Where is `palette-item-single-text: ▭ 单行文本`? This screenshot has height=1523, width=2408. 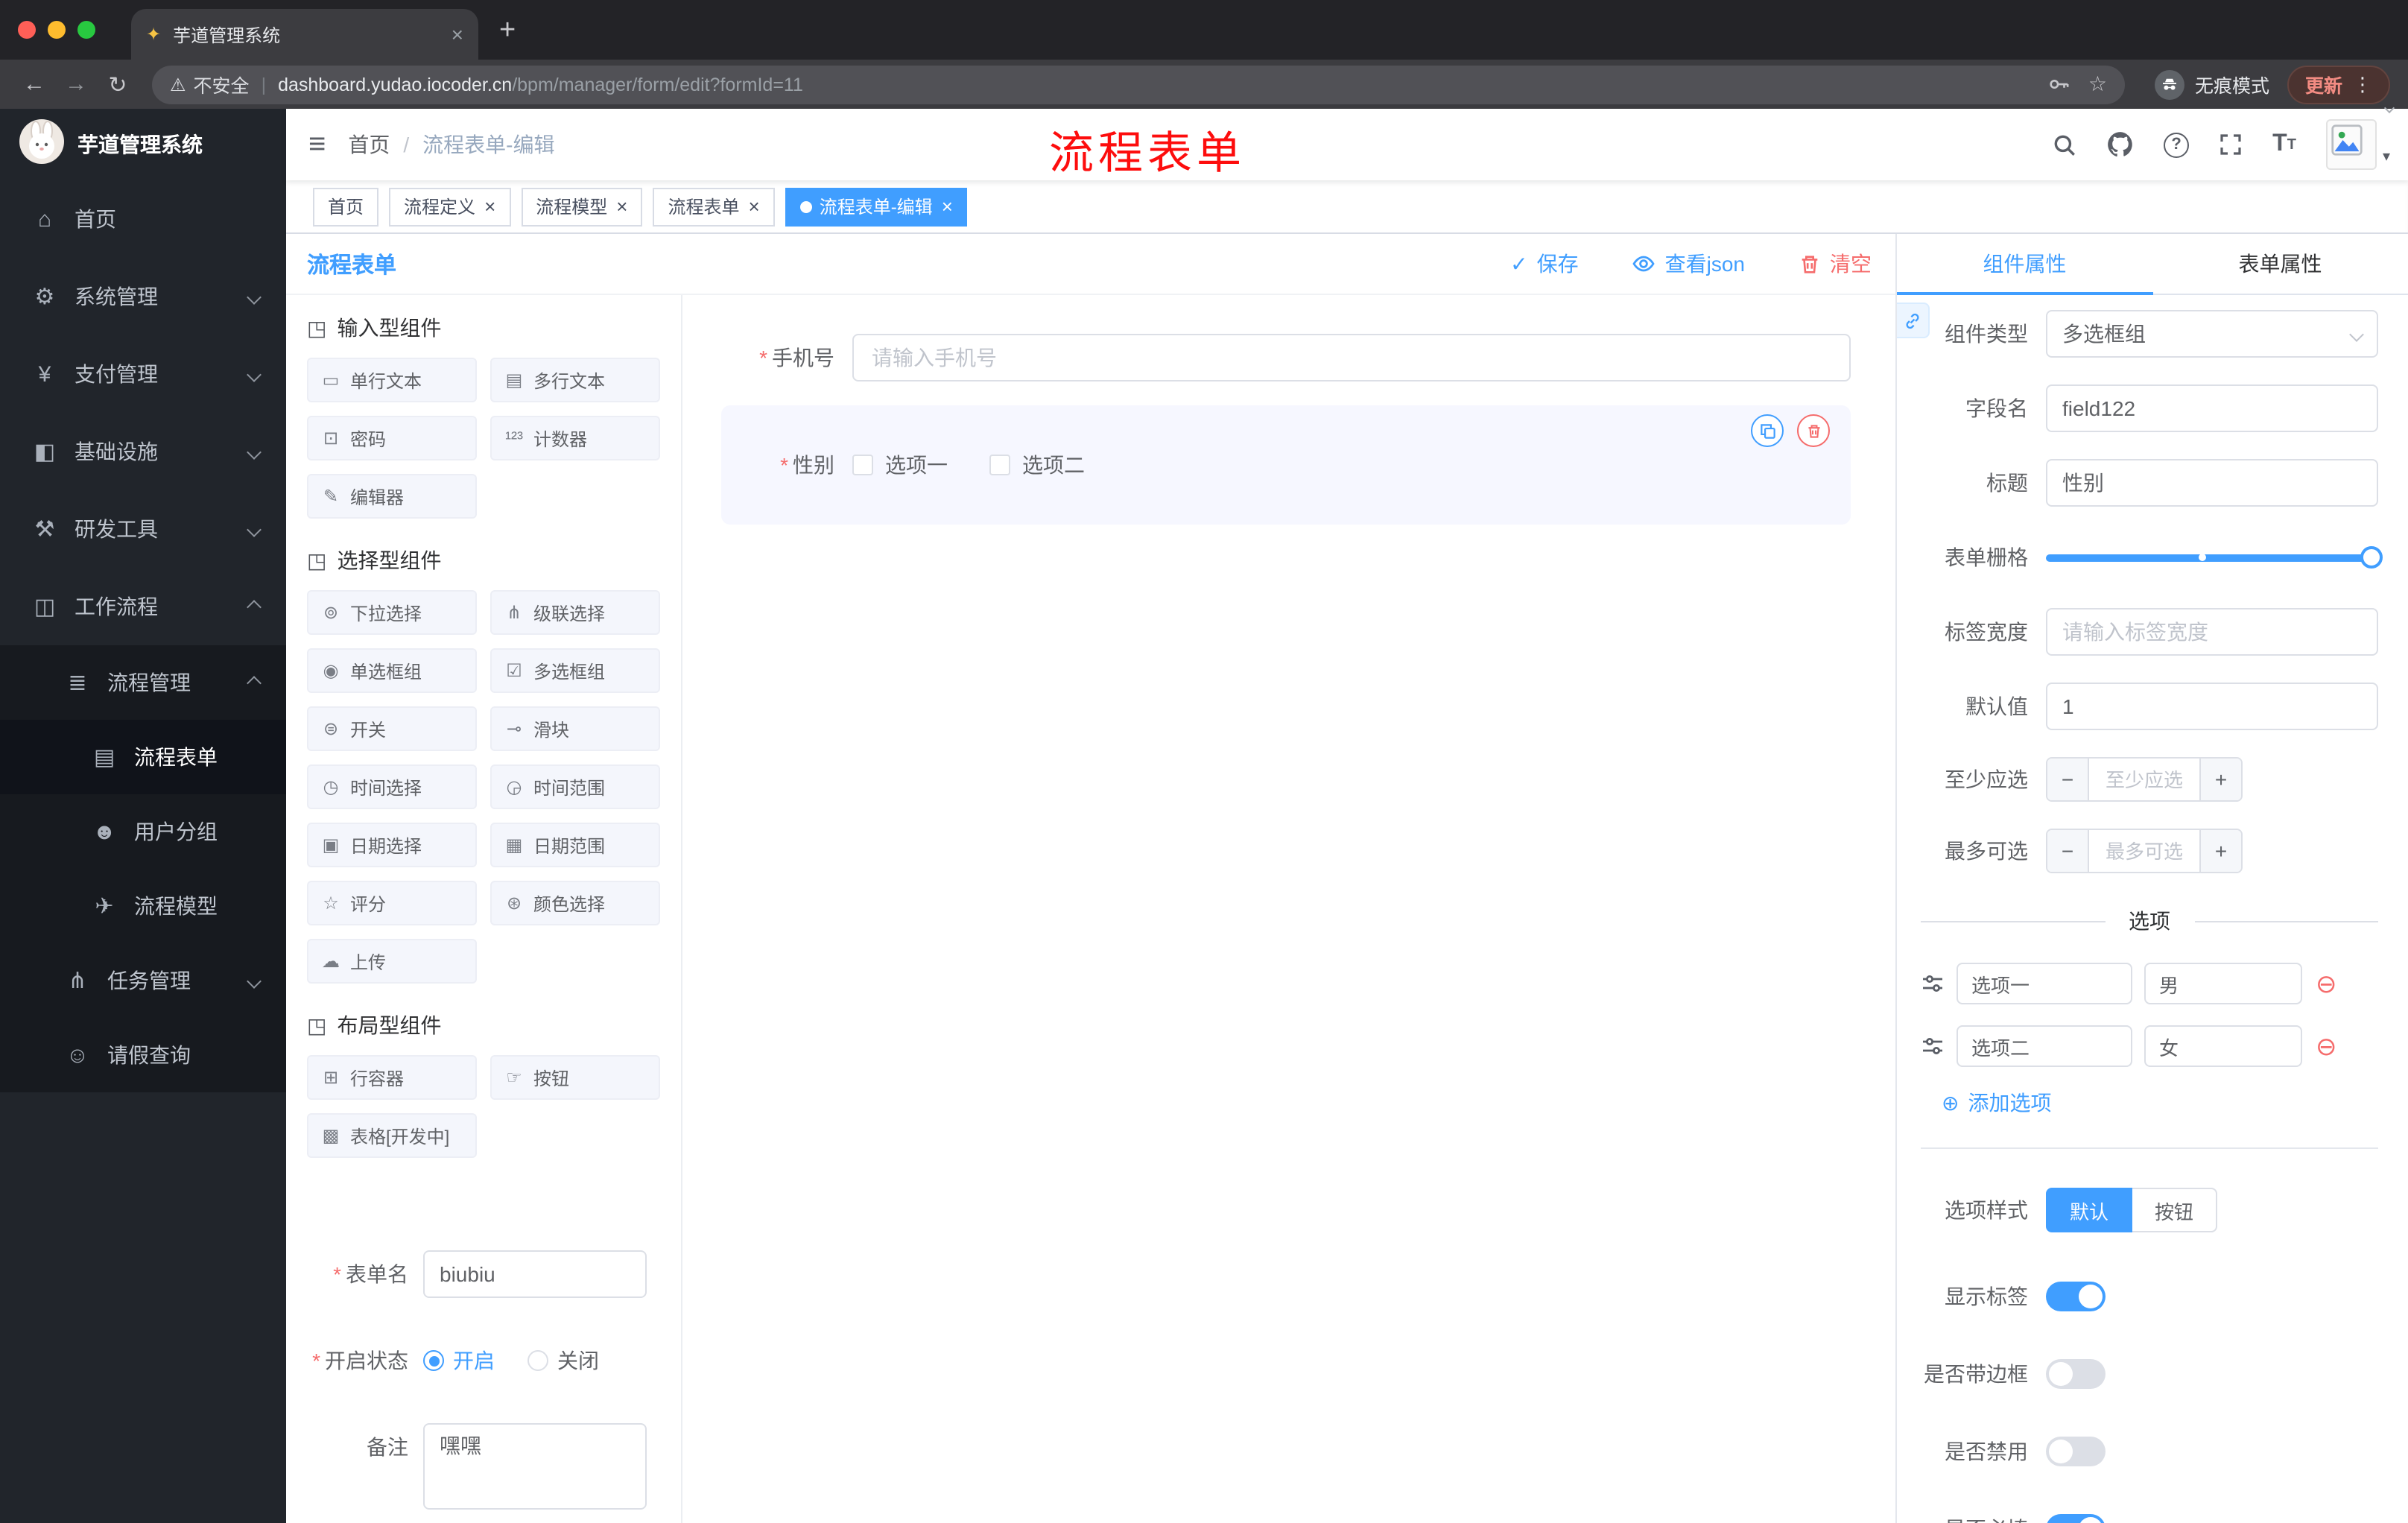
palette-item-single-text: ▭ 单行文本 is located at coordinates (392, 380).